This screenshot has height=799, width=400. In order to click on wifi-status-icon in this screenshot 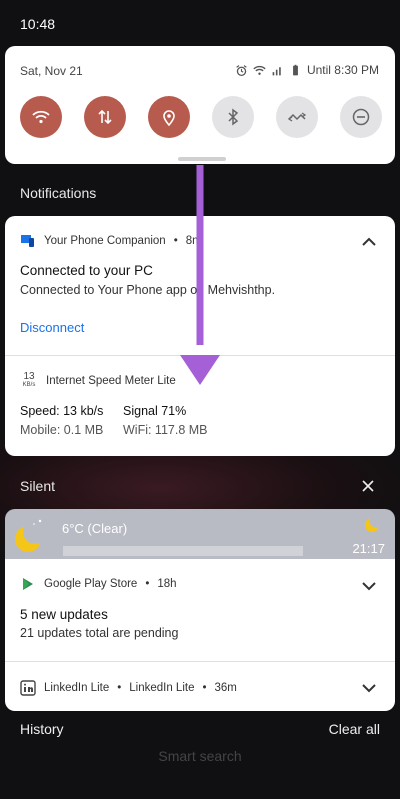, I will do `click(259, 70)`.